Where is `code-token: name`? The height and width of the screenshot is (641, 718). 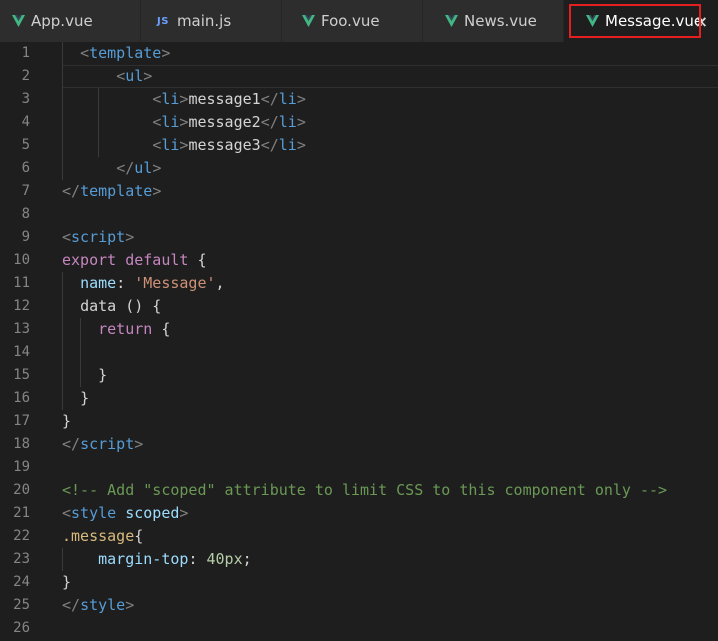
code-token: name is located at coordinates (98, 283).